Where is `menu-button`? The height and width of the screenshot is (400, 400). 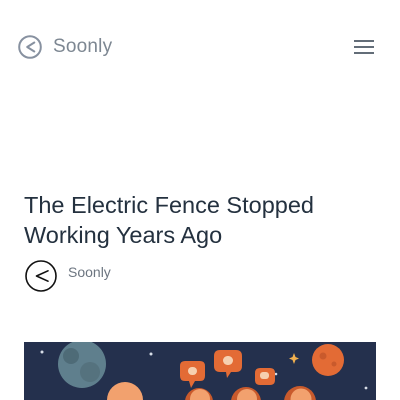
menu-button is located at coordinates (364, 47).